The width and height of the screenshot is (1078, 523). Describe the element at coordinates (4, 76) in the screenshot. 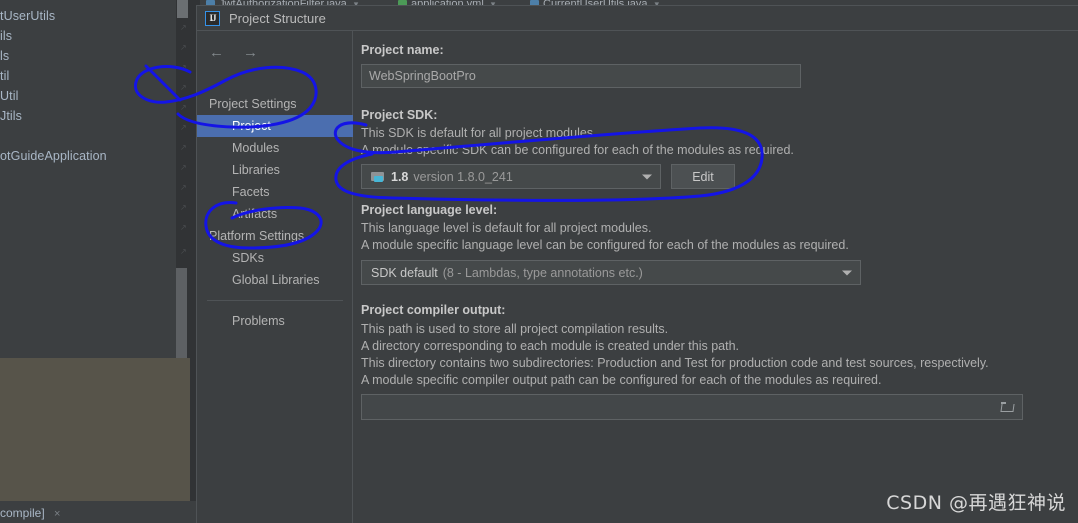

I see `tree-item: til` at that location.